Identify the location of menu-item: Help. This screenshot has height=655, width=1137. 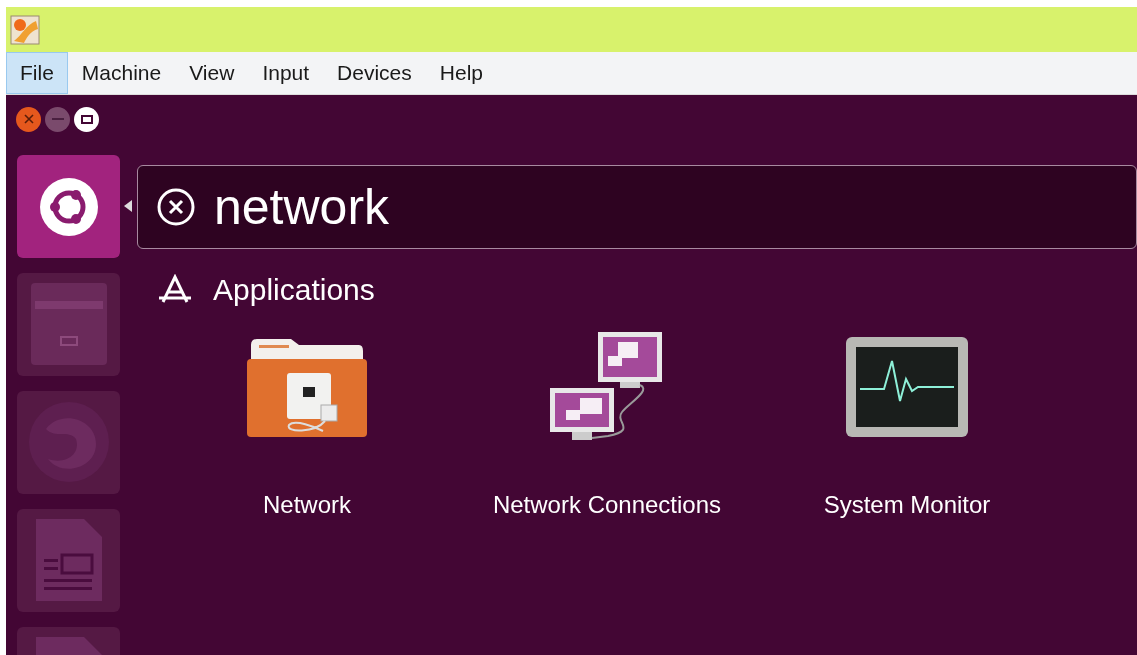
(461, 73).